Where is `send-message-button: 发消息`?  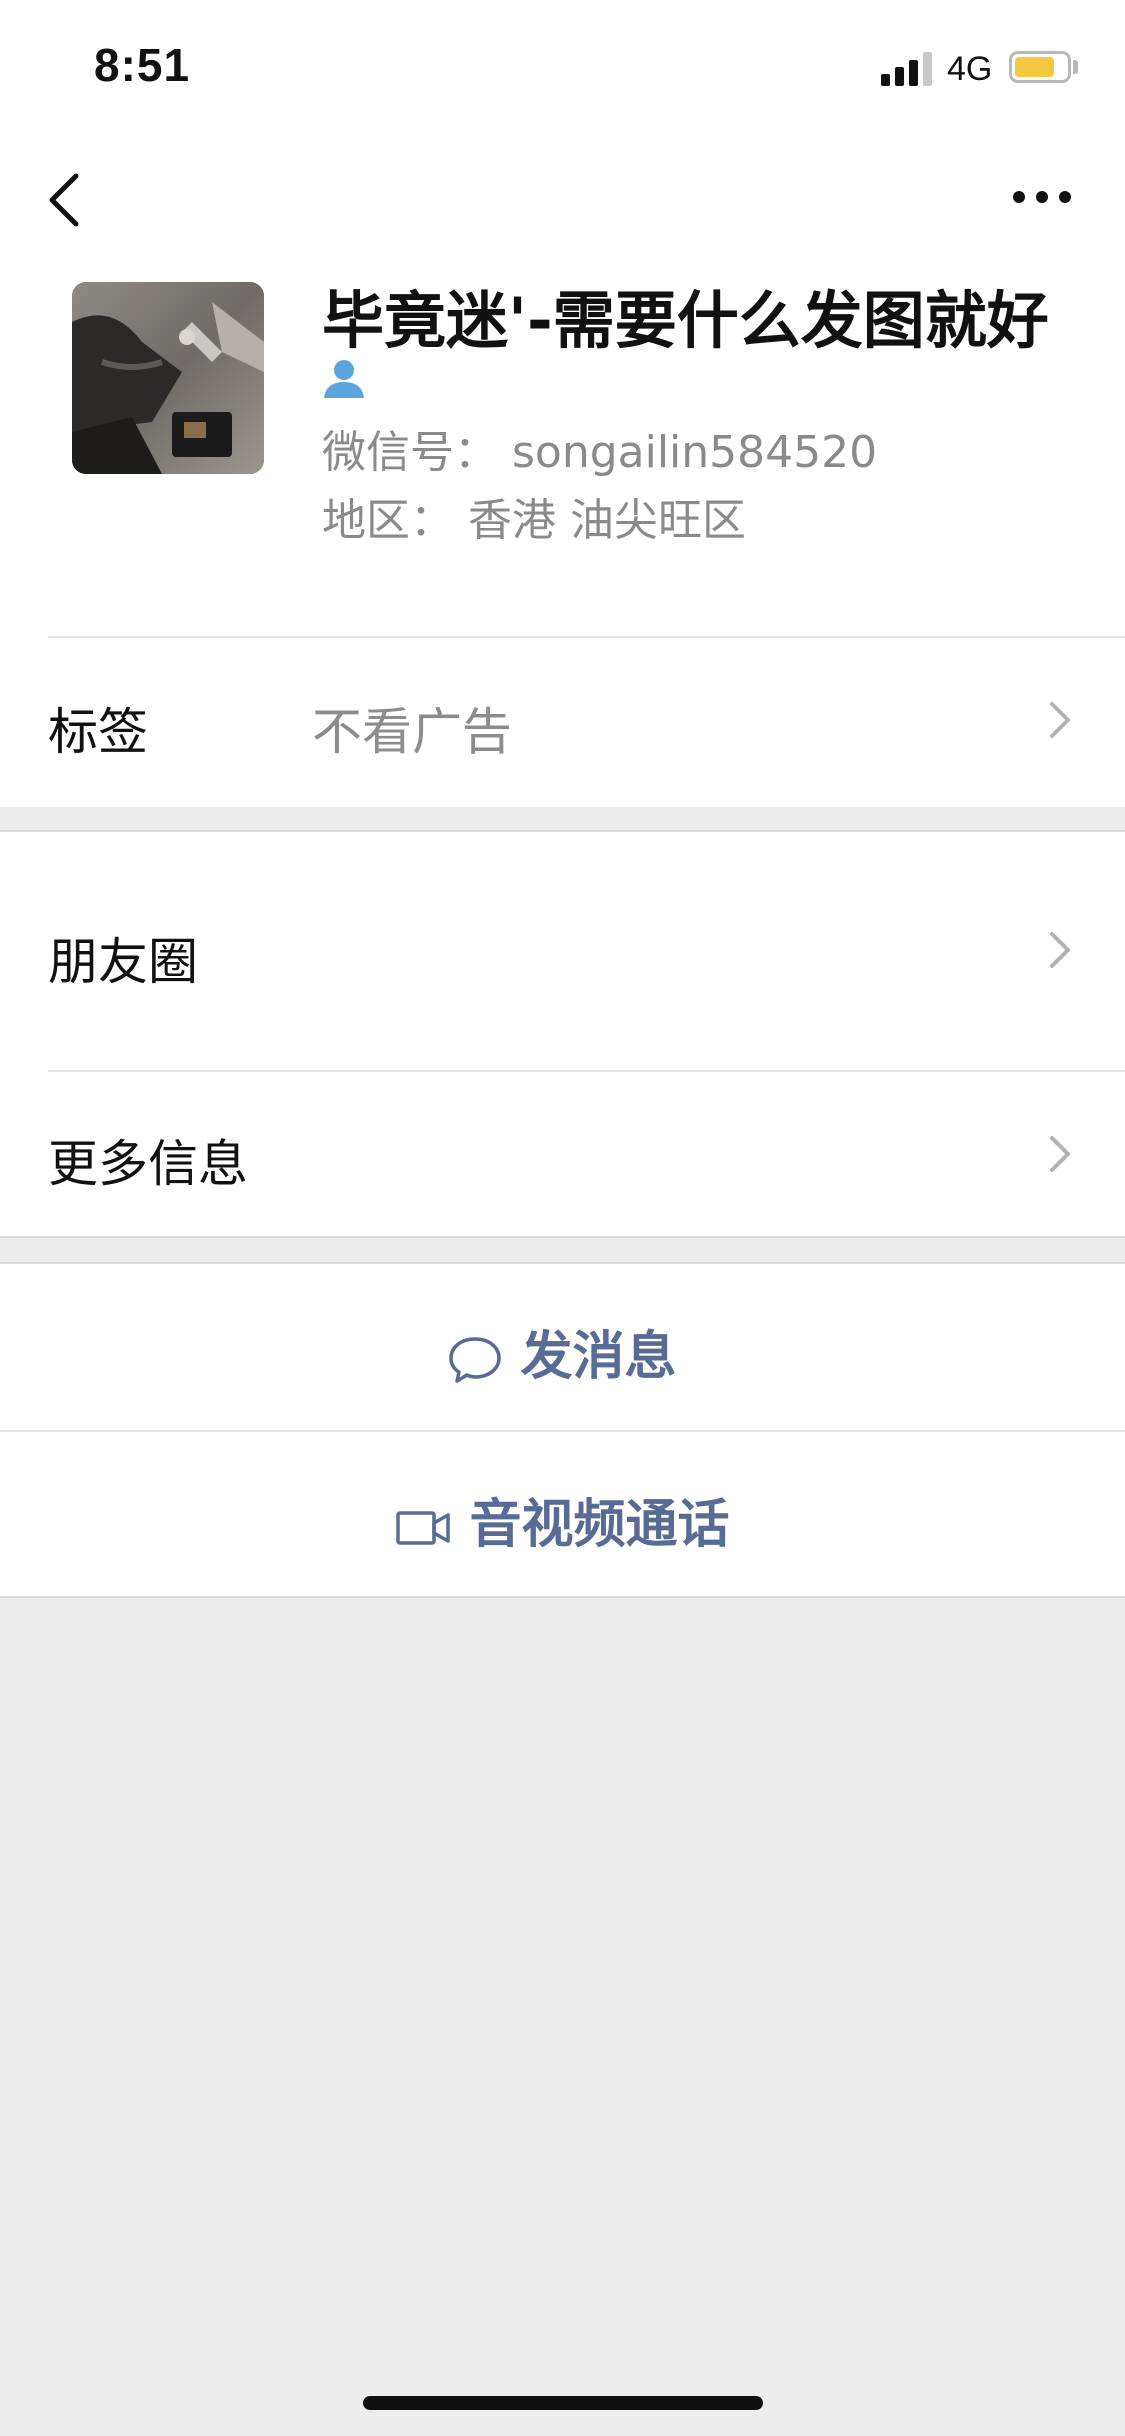
send-message-button: 发消息 is located at coordinates (562, 1347).